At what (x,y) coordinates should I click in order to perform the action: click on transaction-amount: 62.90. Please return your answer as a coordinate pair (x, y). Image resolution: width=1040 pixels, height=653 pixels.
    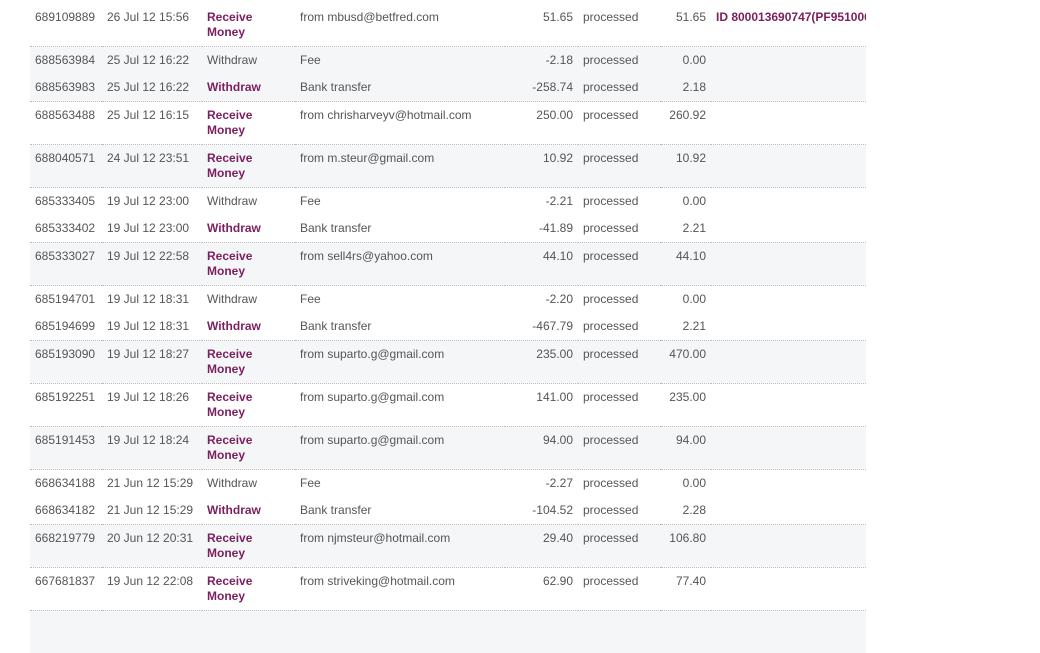
    Looking at the image, I should click on (541, 589).